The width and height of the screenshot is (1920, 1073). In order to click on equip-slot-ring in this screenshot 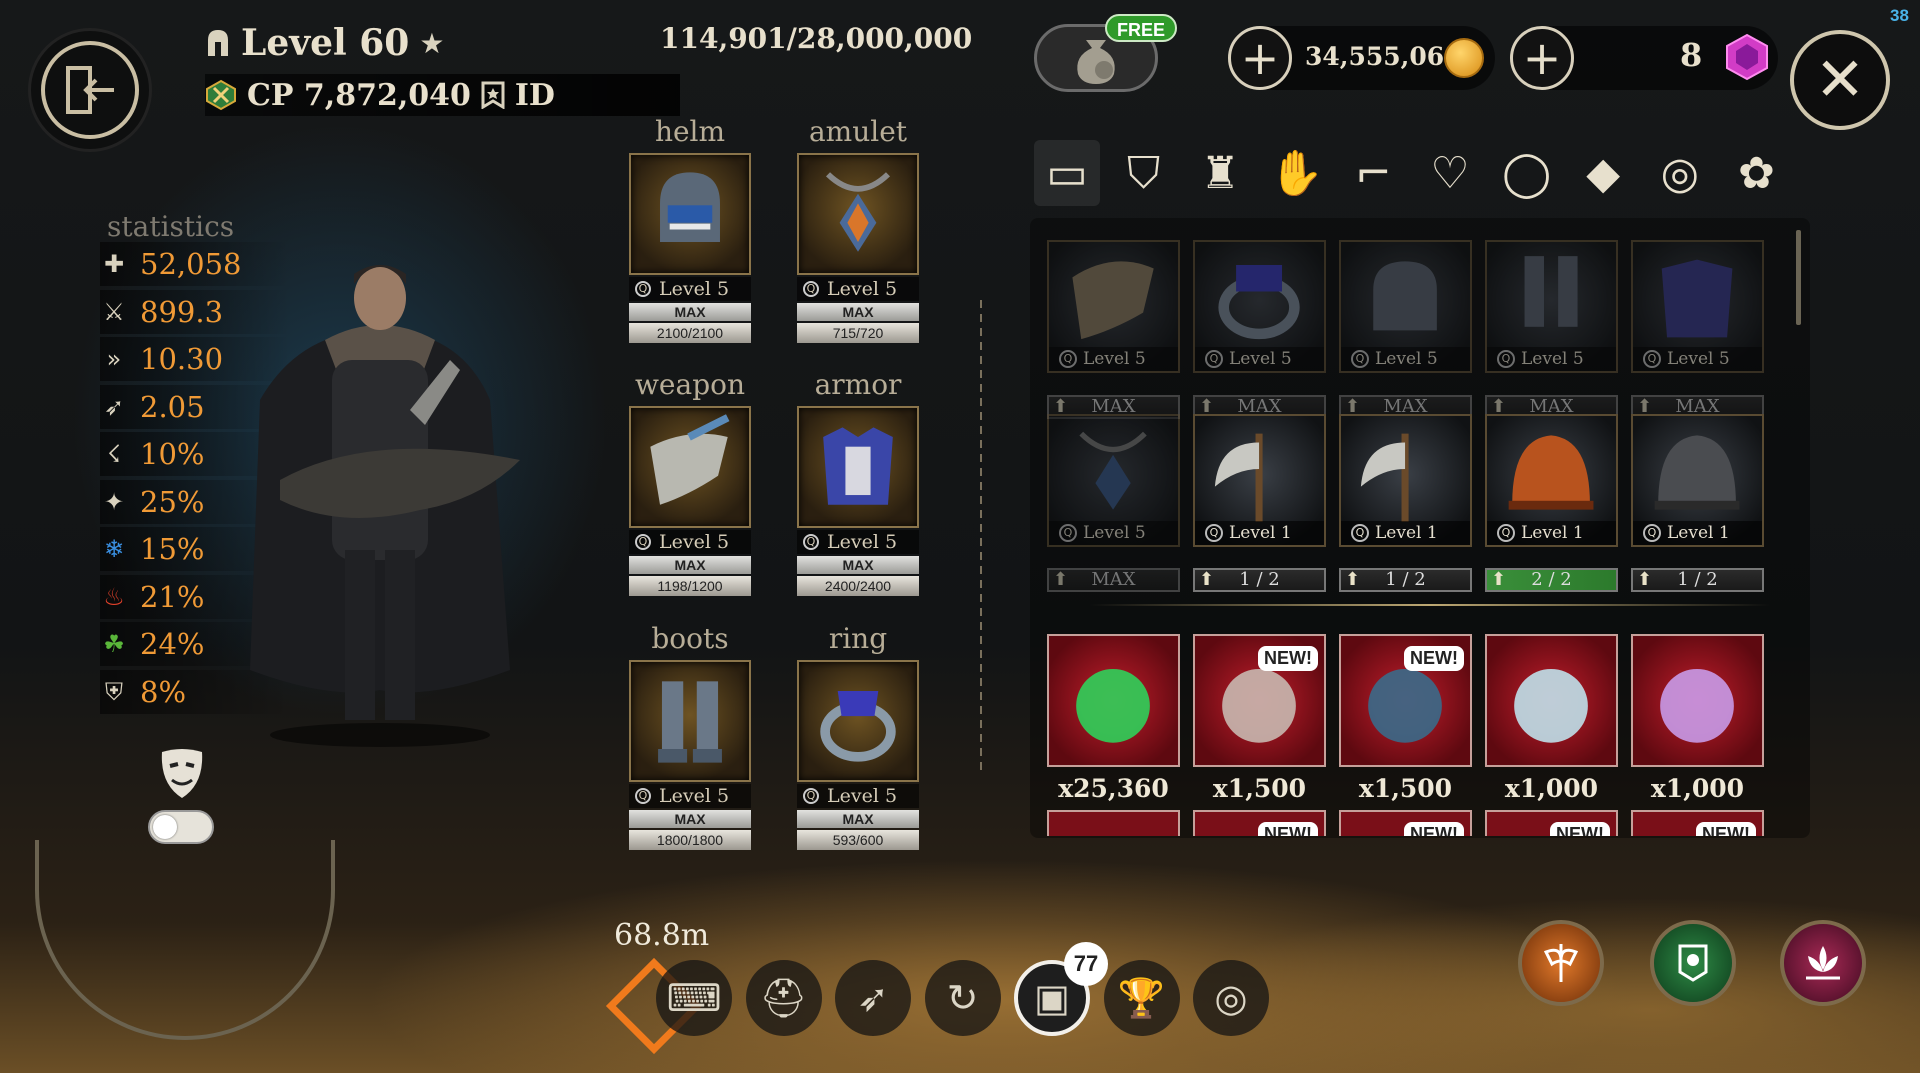, I will do `click(858, 721)`.